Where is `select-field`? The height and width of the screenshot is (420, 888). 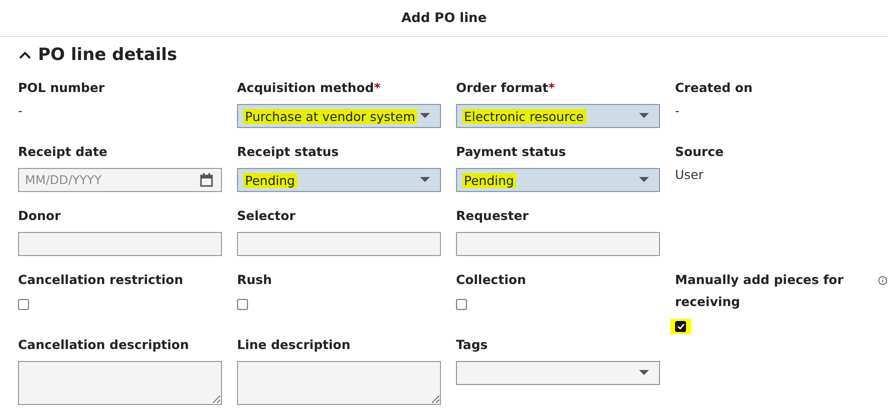
select-field is located at coordinates (558, 373).